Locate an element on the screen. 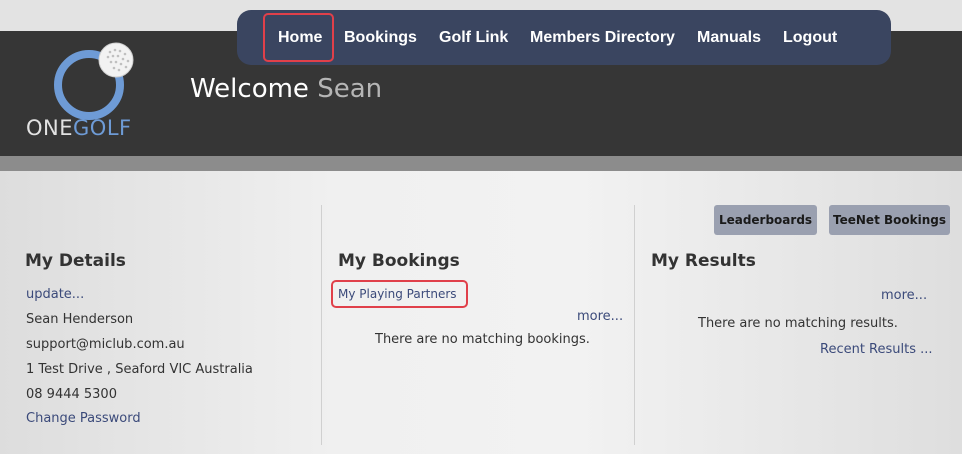 This screenshot has height=454, width=962. my-details-title: My Details is located at coordinates (75, 261).